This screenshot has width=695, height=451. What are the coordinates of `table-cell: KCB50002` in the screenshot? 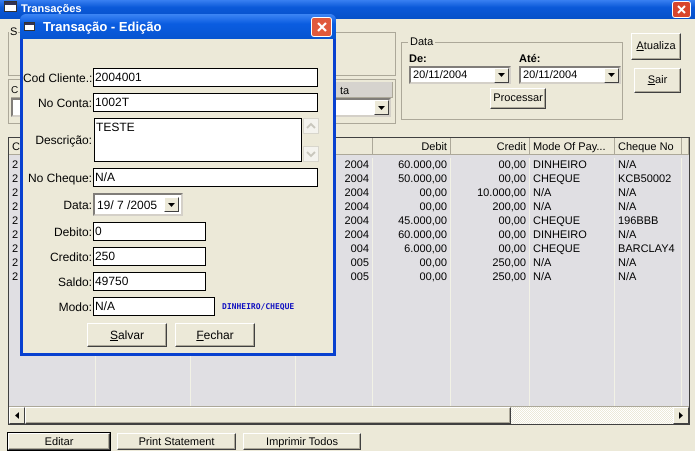 It's located at (648, 179).